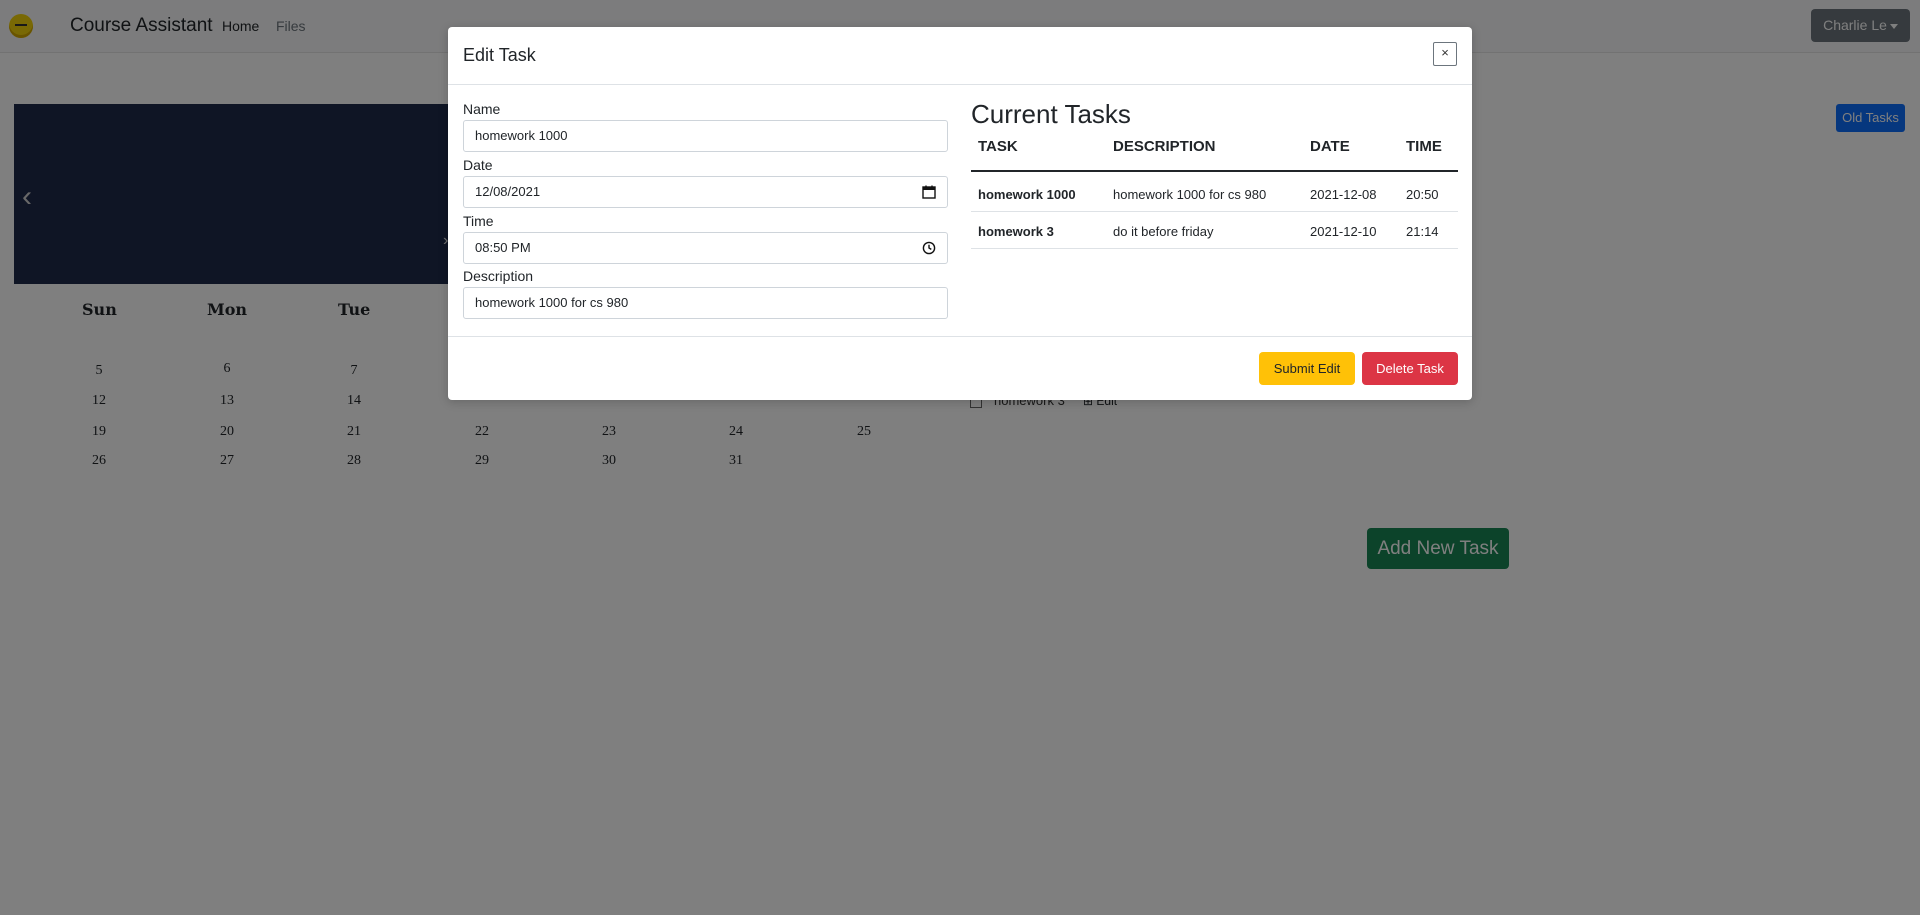  Describe the element at coordinates (503, 247) in the screenshot. I see `time-field-value: 08:50 PM` at that location.